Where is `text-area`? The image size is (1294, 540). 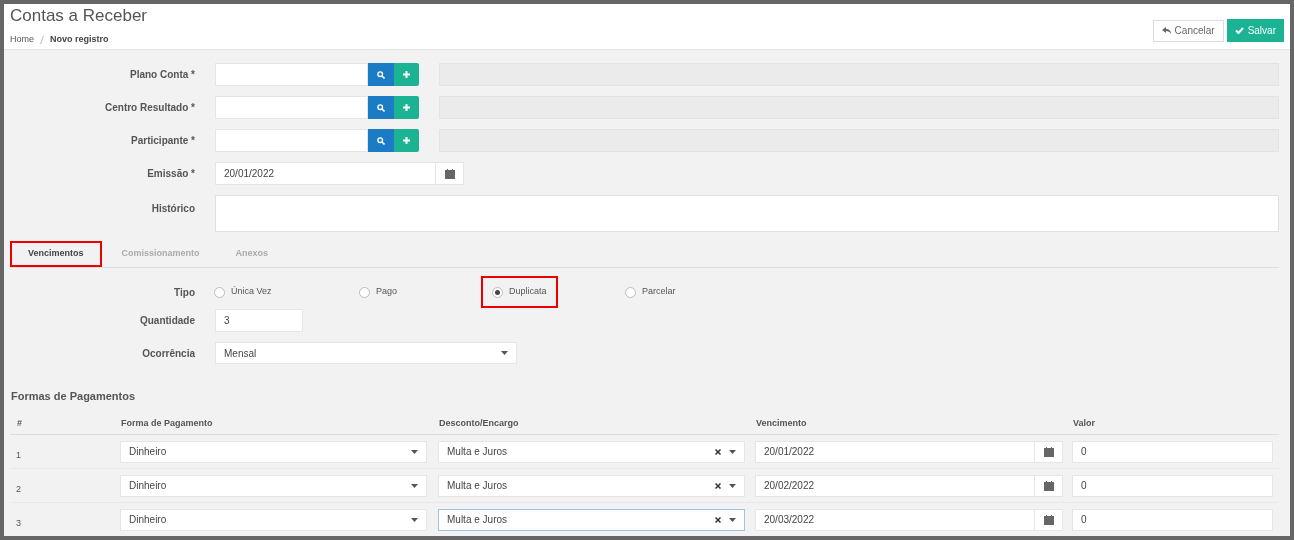
text-area is located at coordinates (747, 213).